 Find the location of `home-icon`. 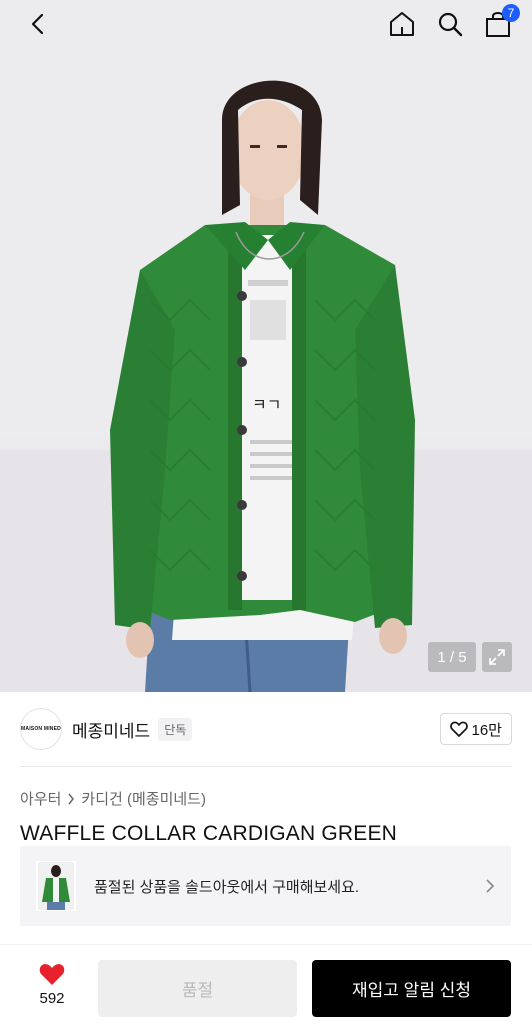

home-icon is located at coordinates (402, 24).